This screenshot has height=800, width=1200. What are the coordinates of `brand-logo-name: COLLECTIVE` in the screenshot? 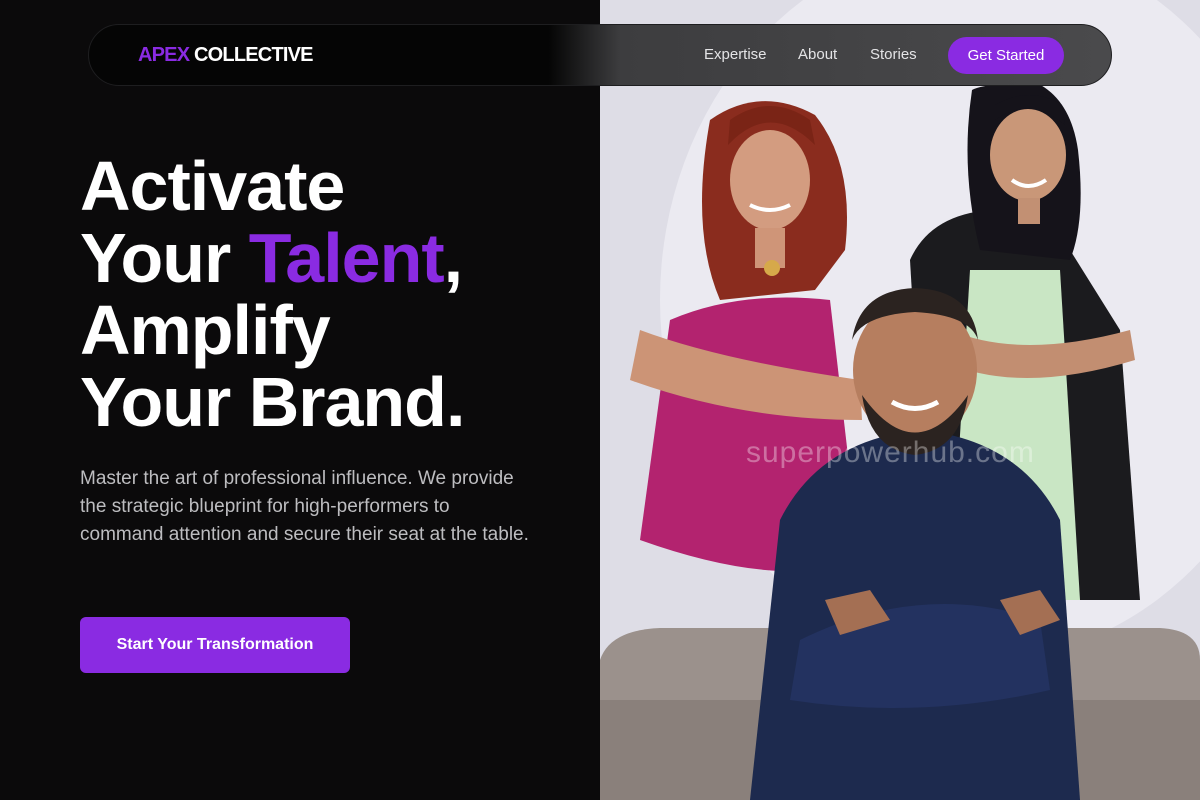 It's located at (253, 55).